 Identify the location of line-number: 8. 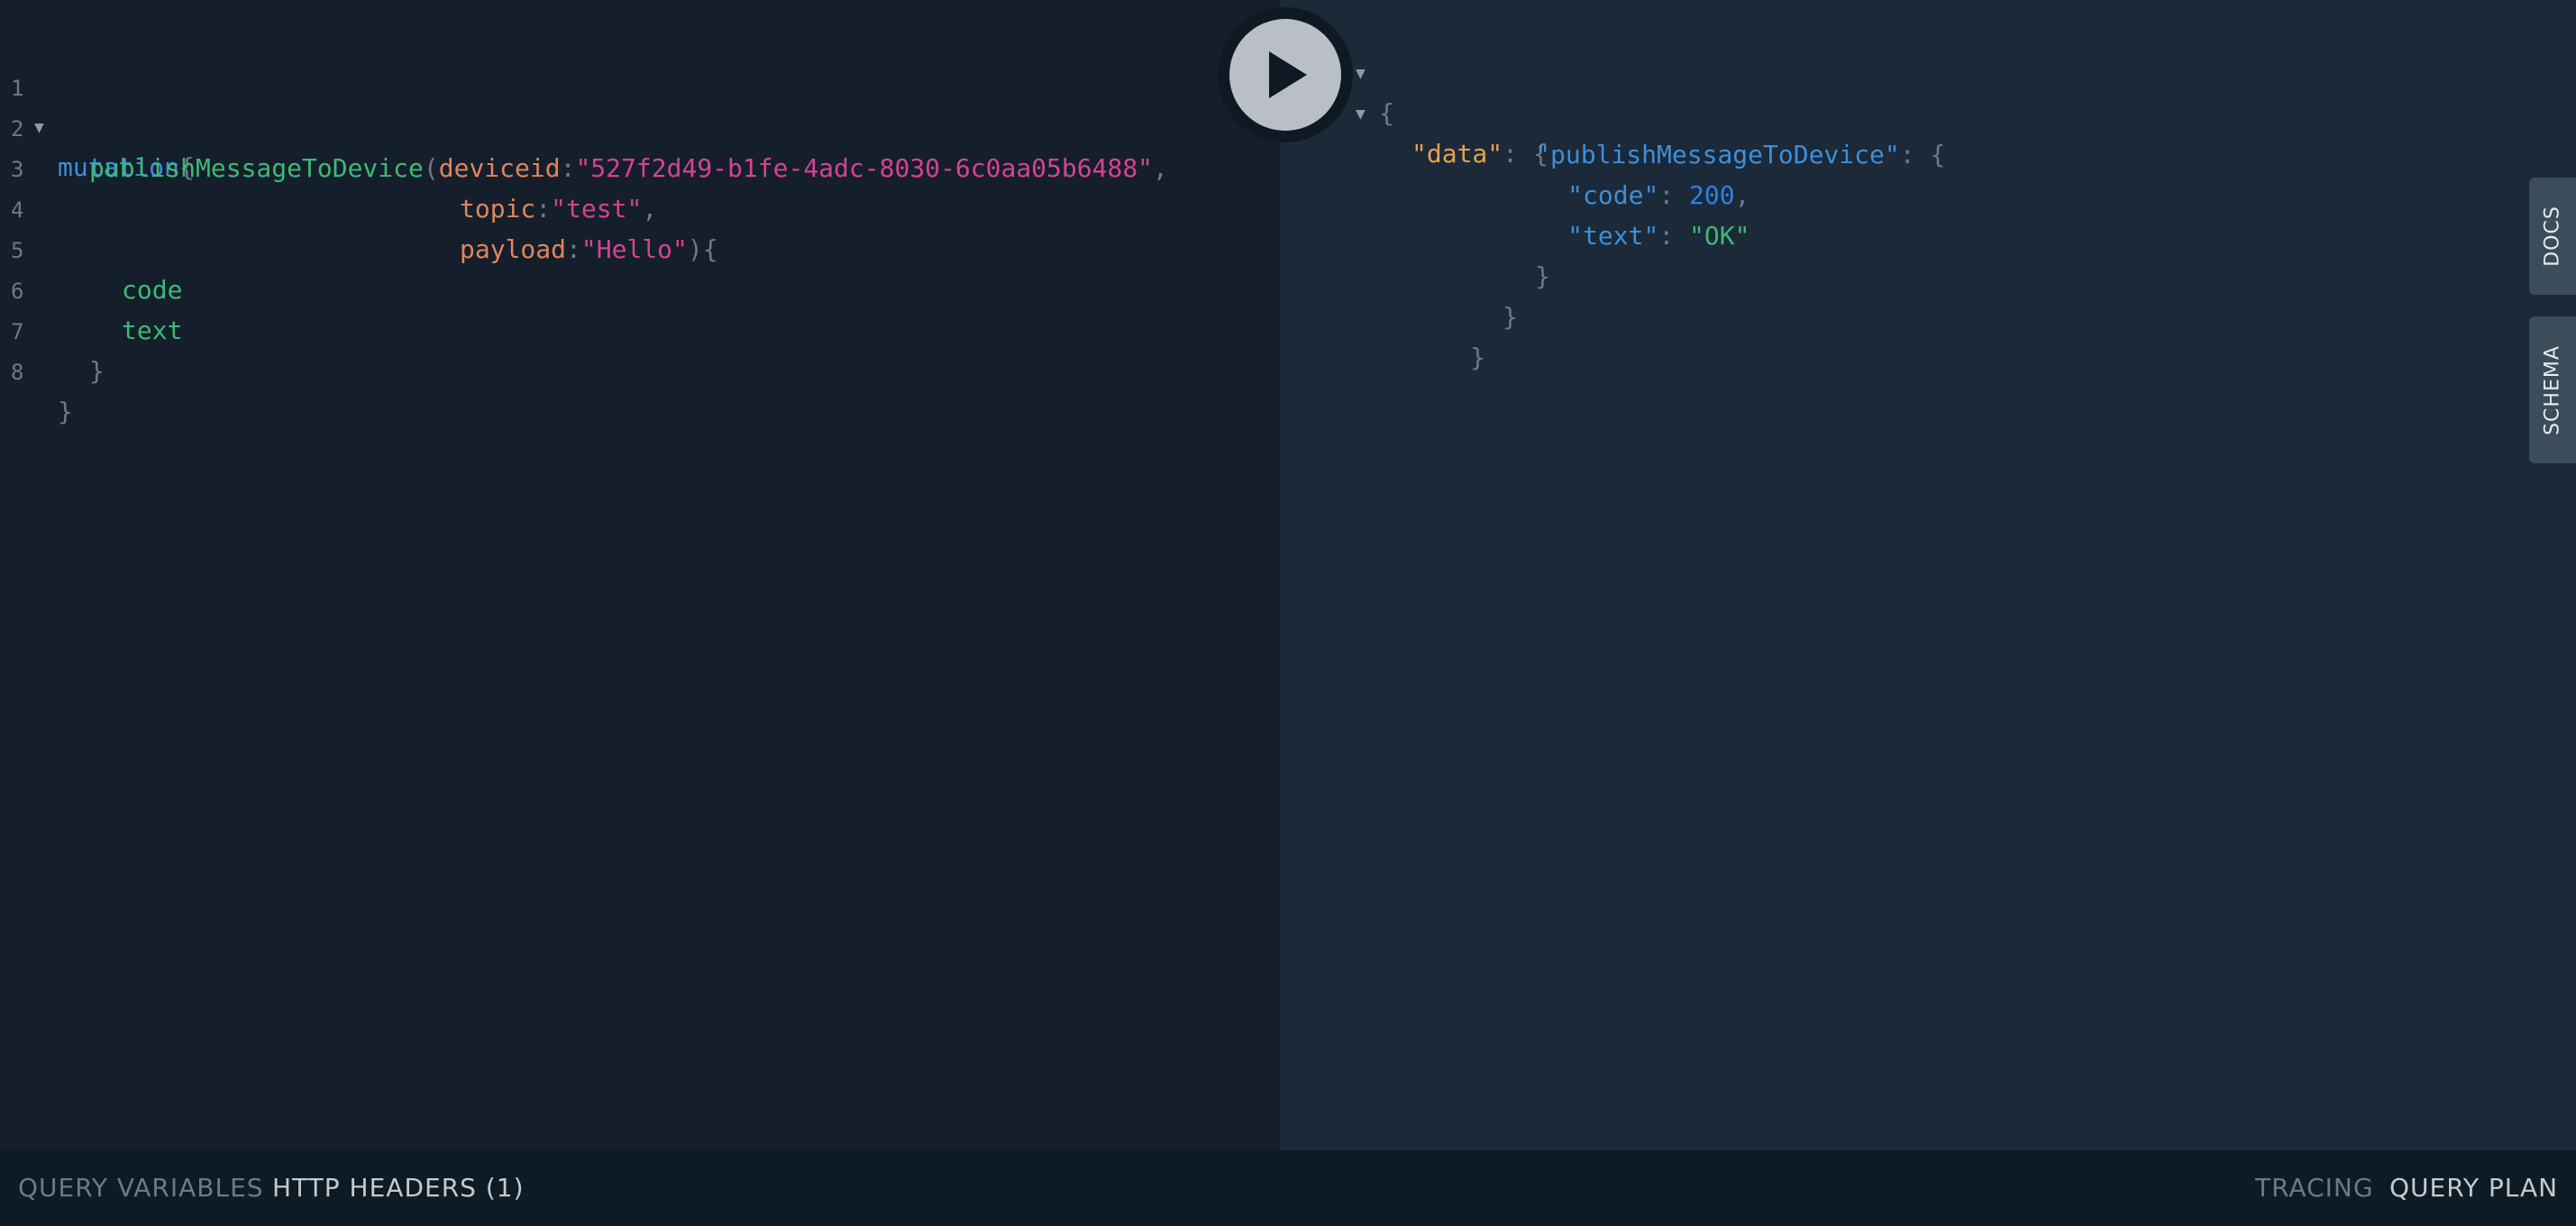
(17, 372).